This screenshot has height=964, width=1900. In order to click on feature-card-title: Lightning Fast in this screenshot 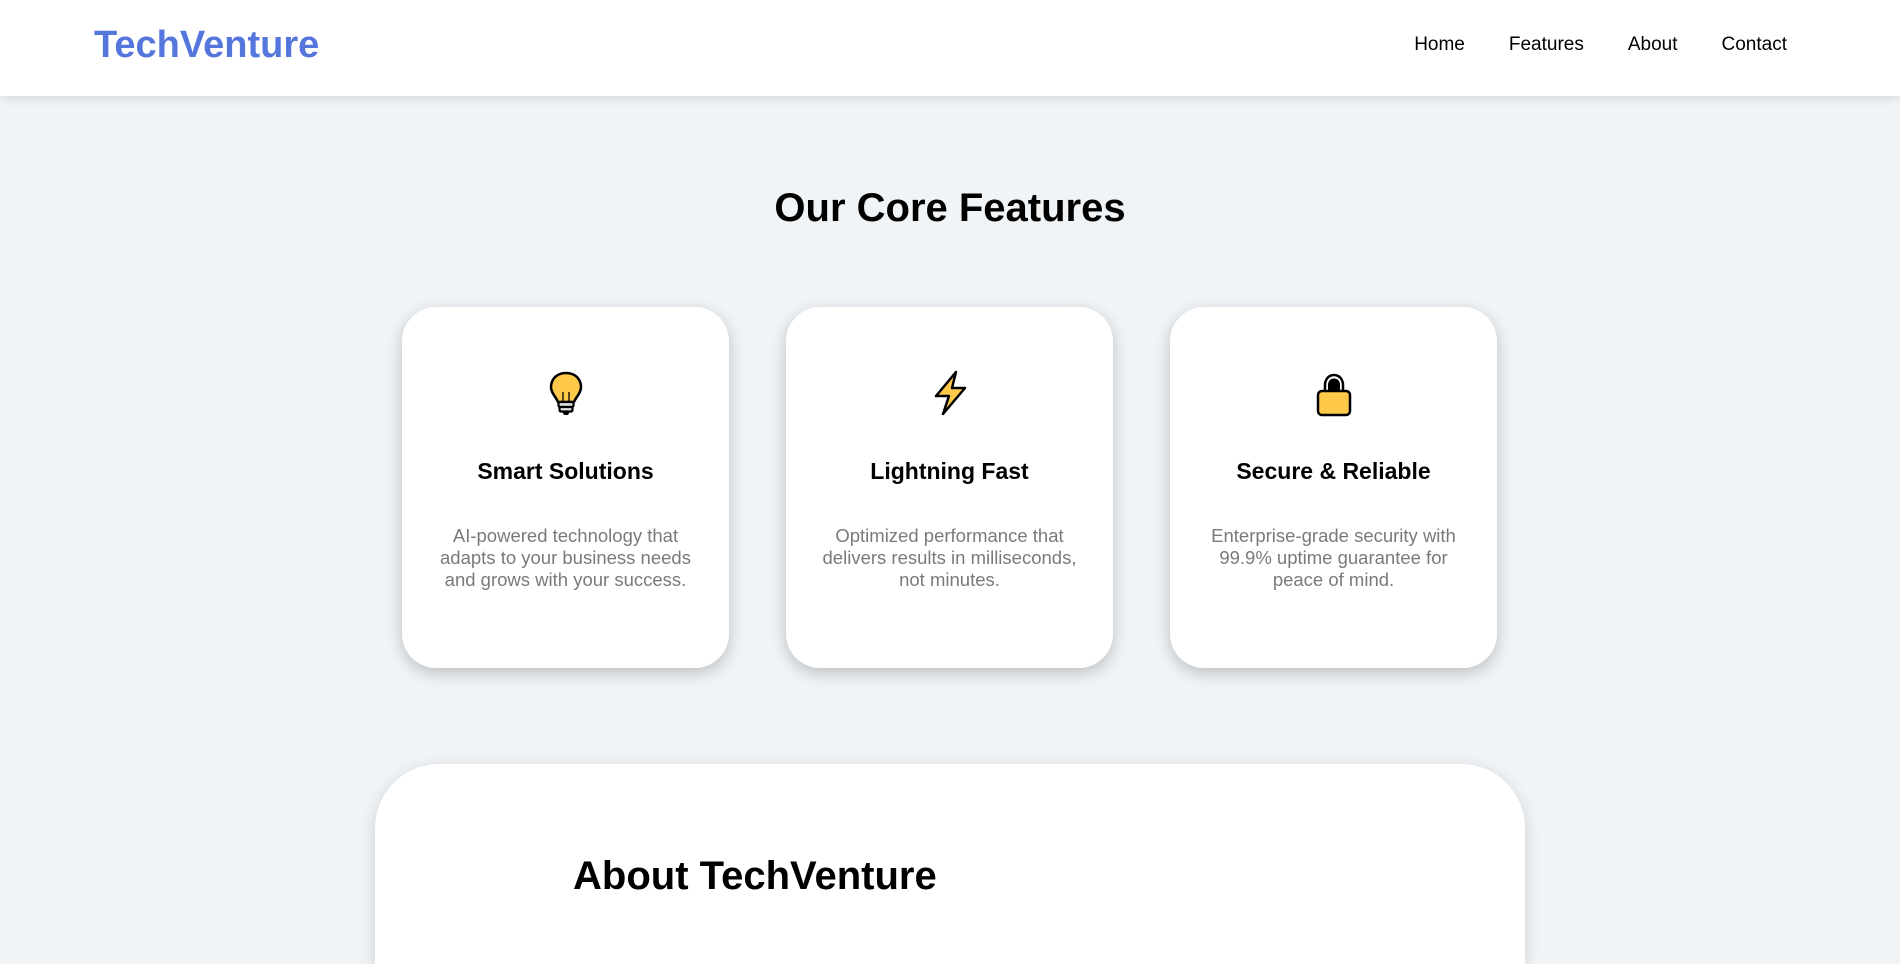, I will do `click(949, 471)`.